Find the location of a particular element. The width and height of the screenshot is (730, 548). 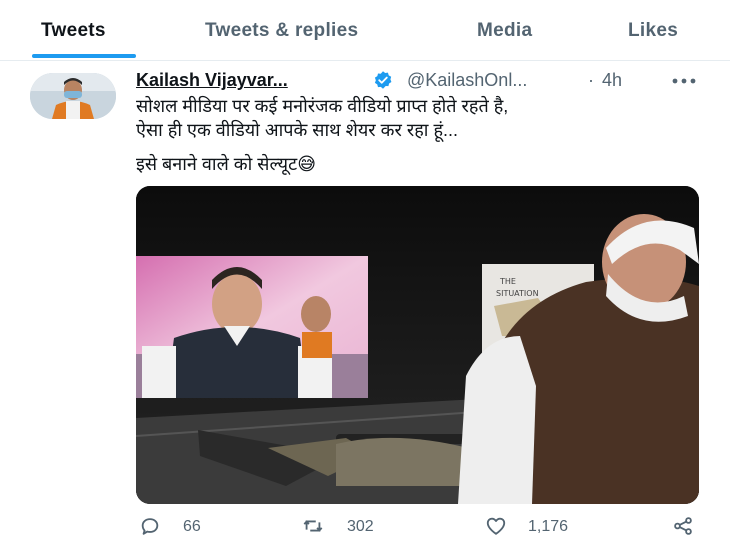

like-icon is located at coordinates (496, 526).